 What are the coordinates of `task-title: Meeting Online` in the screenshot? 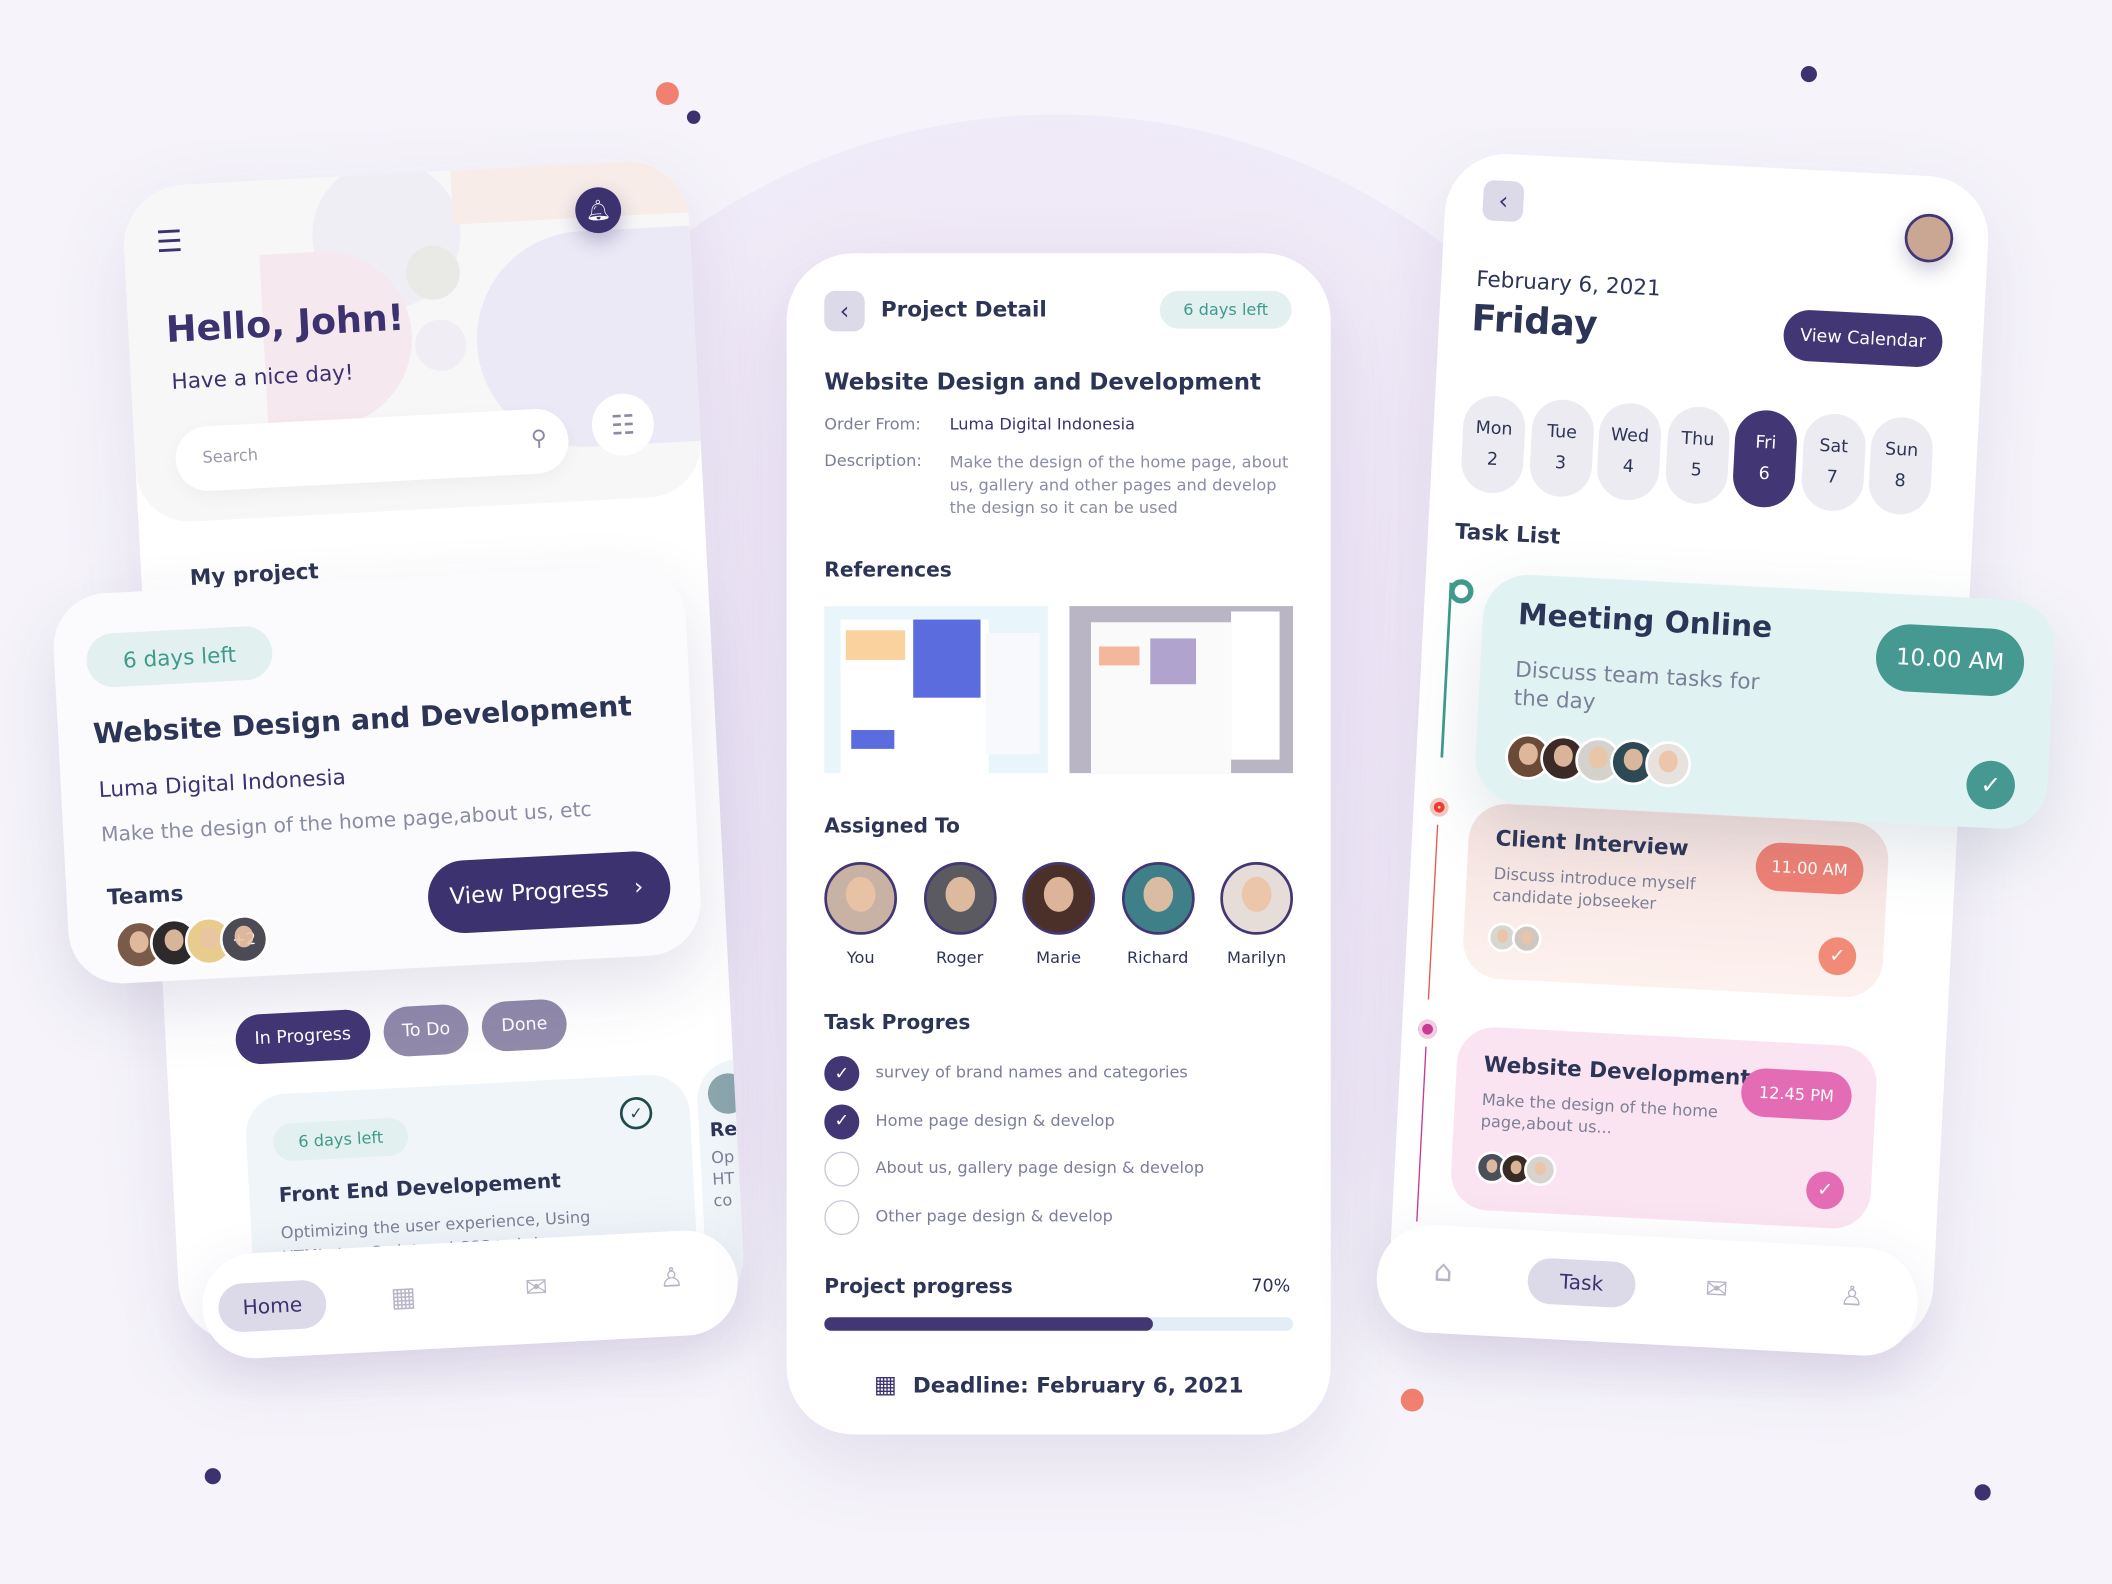 It's located at (1645, 622).